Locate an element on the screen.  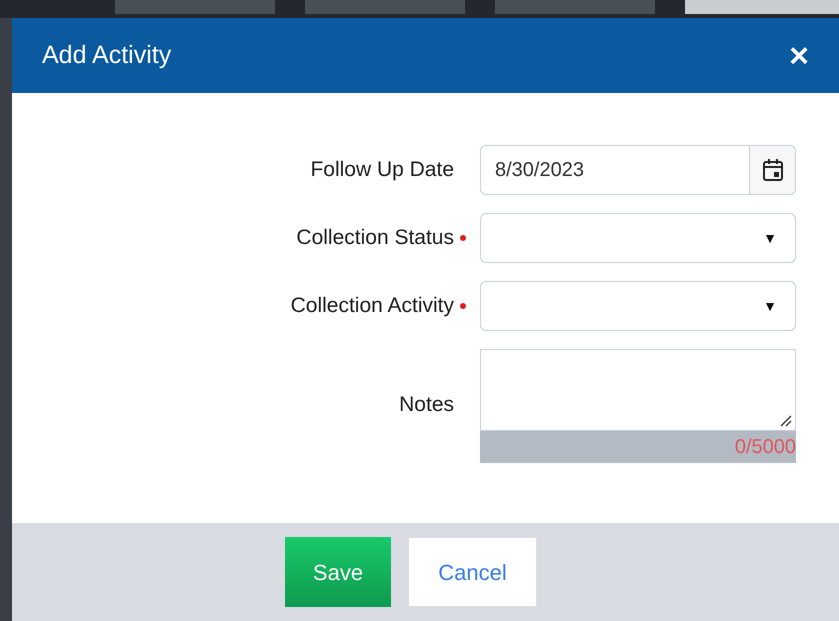
calendar-button is located at coordinates (772, 170).